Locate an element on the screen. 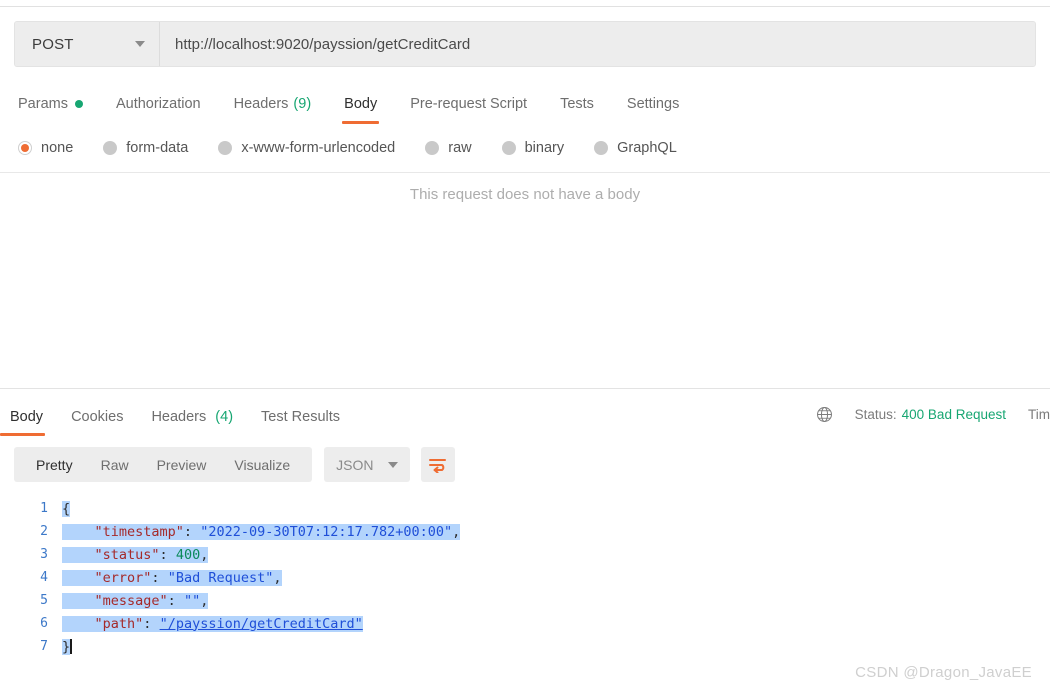  tab-pre-request-script: Pre-request Script is located at coordinates (468, 104).